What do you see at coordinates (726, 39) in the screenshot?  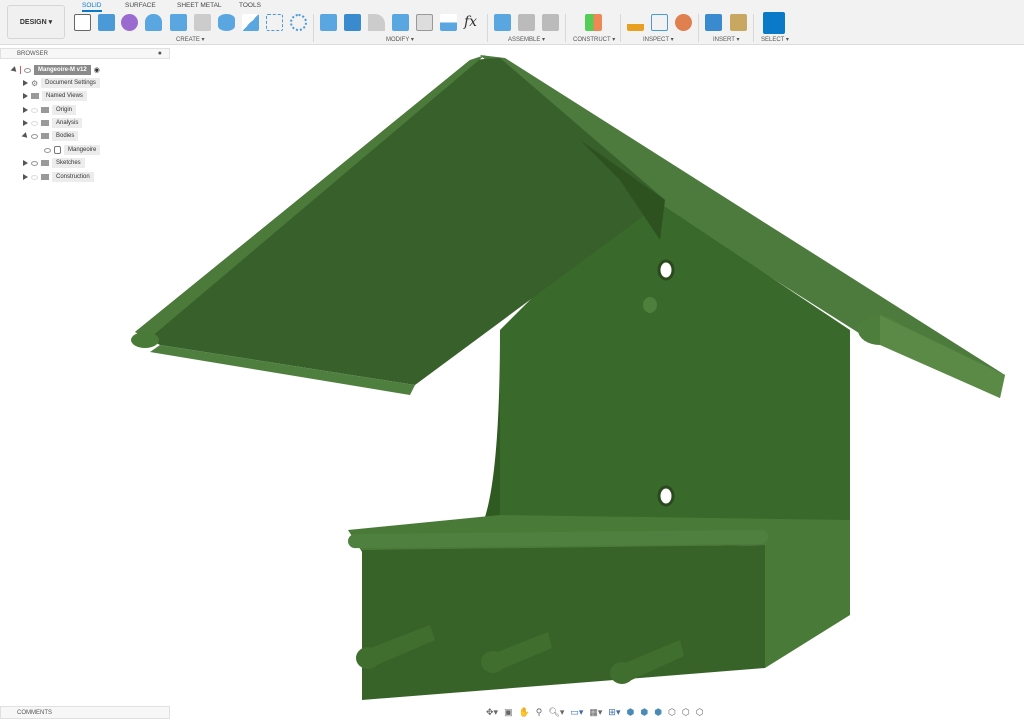 I see `insert-menu: INSERT ▾` at bounding box center [726, 39].